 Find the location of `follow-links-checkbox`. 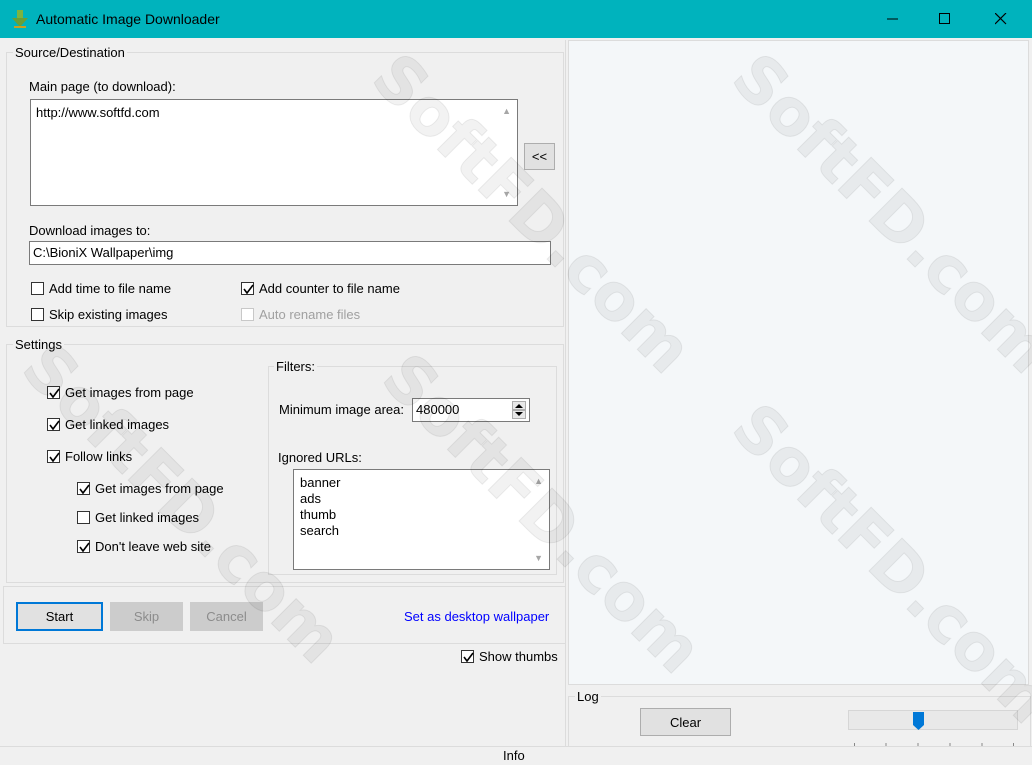

follow-links-checkbox is located at coordinates (53, 456).